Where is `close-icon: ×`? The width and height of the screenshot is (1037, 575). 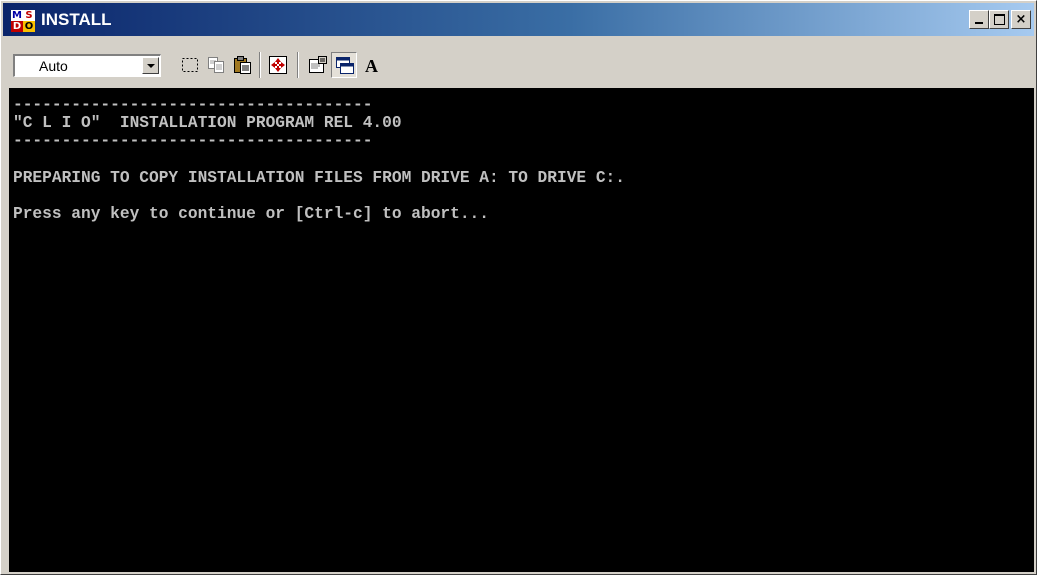 close-icon: × is located at coordinates (1021, 19).